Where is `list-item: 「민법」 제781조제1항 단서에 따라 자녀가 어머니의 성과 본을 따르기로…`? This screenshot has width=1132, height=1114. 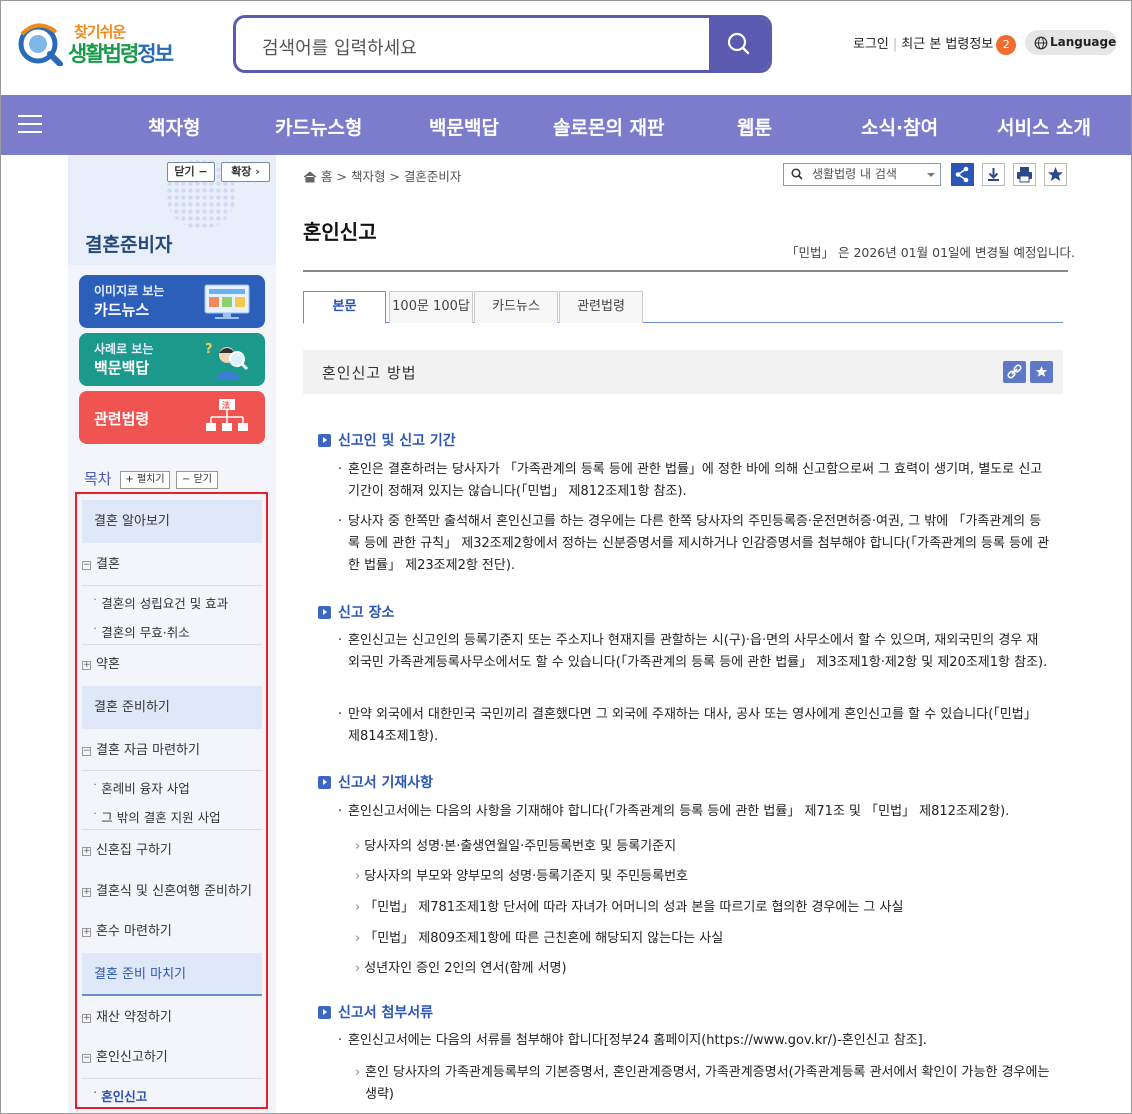
list-item: 「민법」 제781조제1항 단서에 따라 자녀가 어머니의 성과 본을 따르기로… is located at coordinates (629, 905).